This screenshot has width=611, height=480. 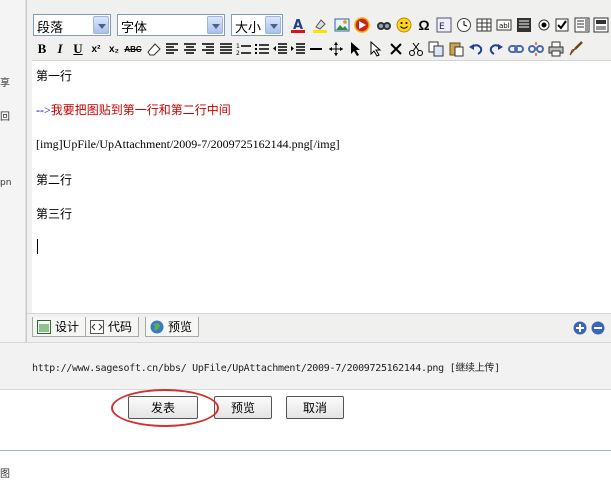 I want to click on collapse-icon, so click(x=598, y=328).